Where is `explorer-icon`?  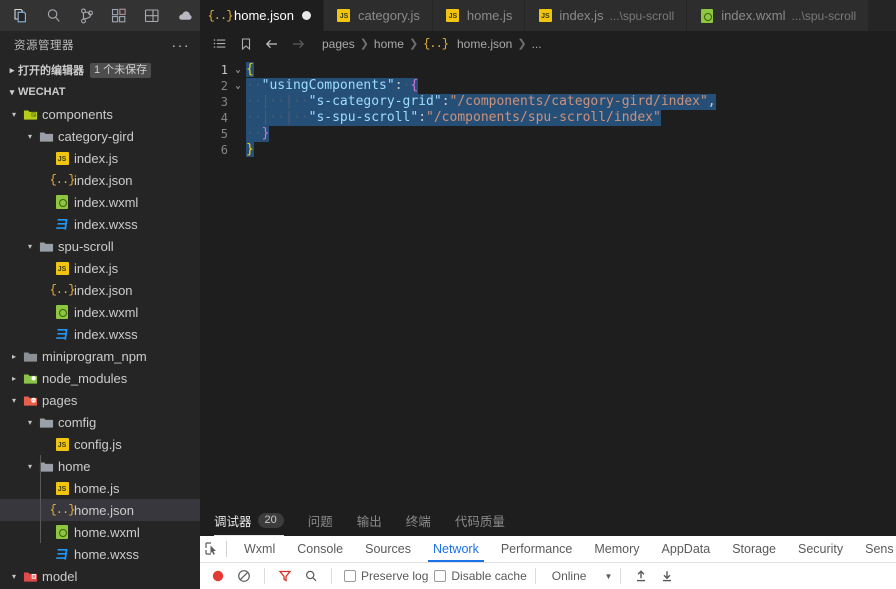
explorer-icon is located at coordinates (21, 16).